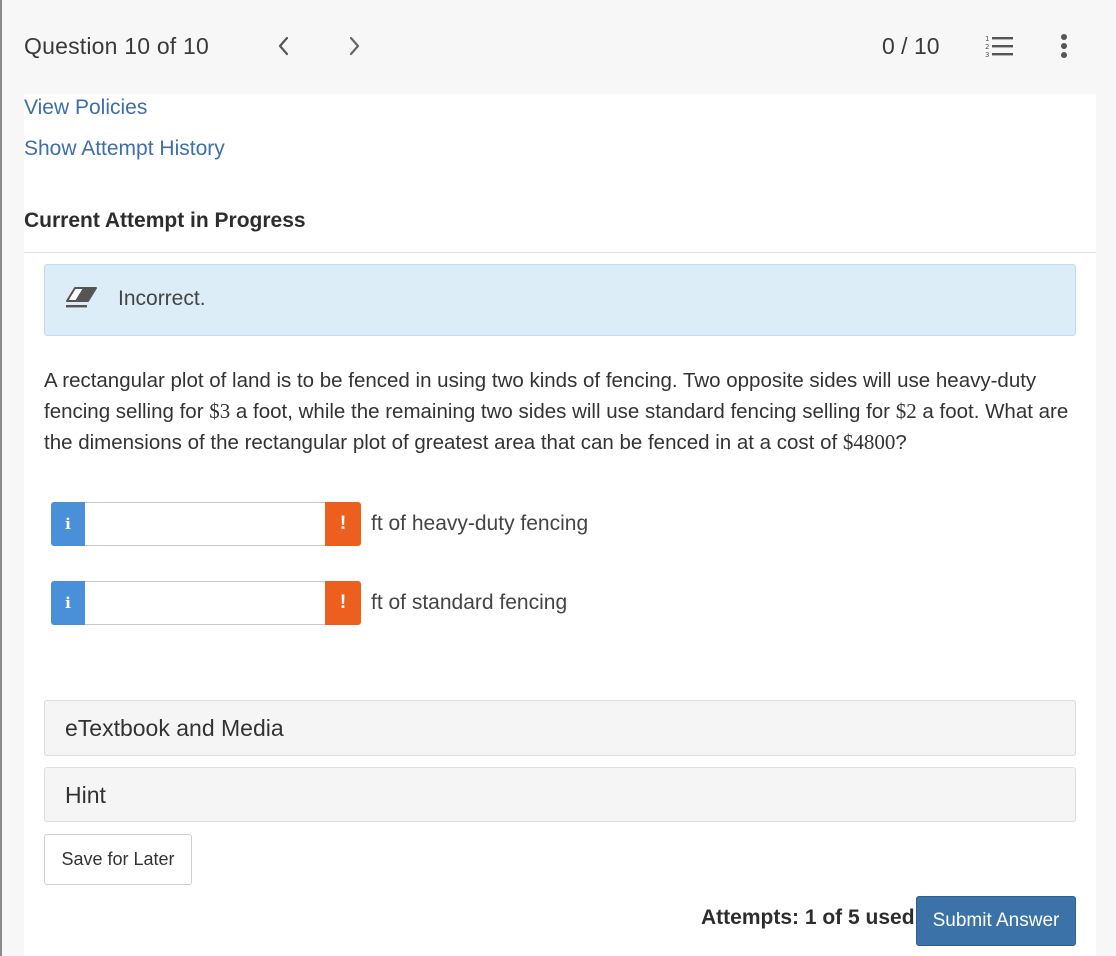 Image resolution: width=1116 pixels, height=956 pixels. Describe the element at coordinates (869, 442) in the screenshot. I see `total-cost: $4800` at that location.